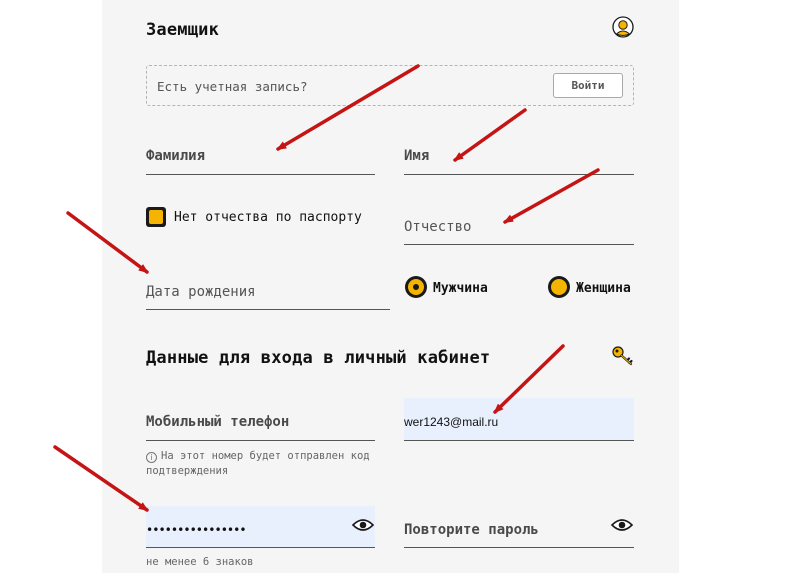  I want to click on birth-date-label: Дата рождения, so click(201, 292).